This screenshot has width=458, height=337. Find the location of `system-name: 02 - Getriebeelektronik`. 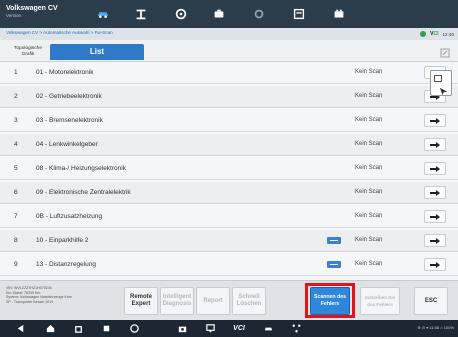

system-name: 02 - Getriebeelektronik is located at coordinates (69, 96).